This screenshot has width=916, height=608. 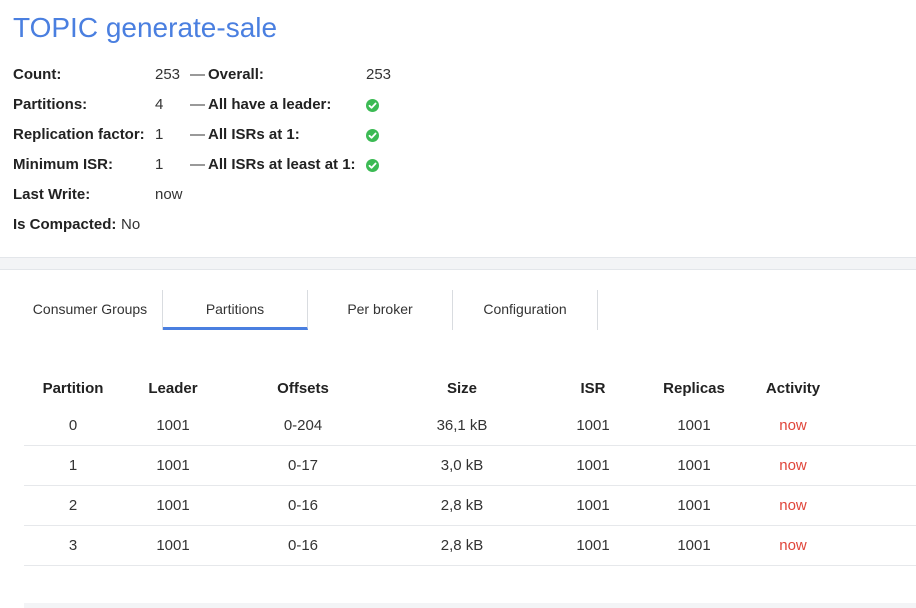 What do you see at coordinates (303, 465) in the screenshot?
I see `cell-offsets: 0-17` at bounding box center [303, 465].